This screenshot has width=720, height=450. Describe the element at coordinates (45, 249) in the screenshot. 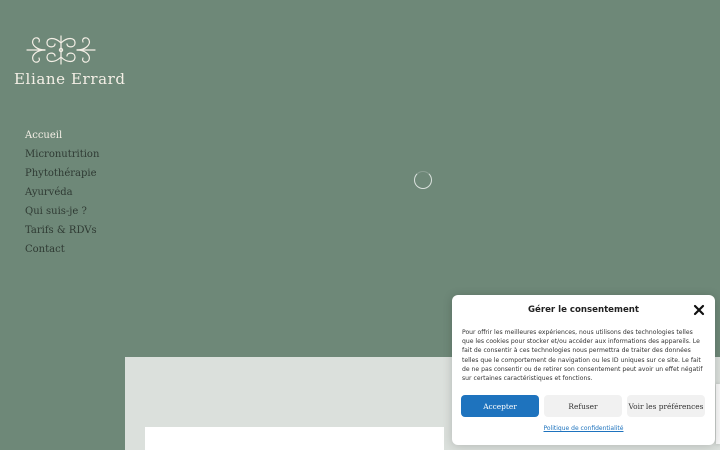

I see `nav-link-contact: Contact` at that location.